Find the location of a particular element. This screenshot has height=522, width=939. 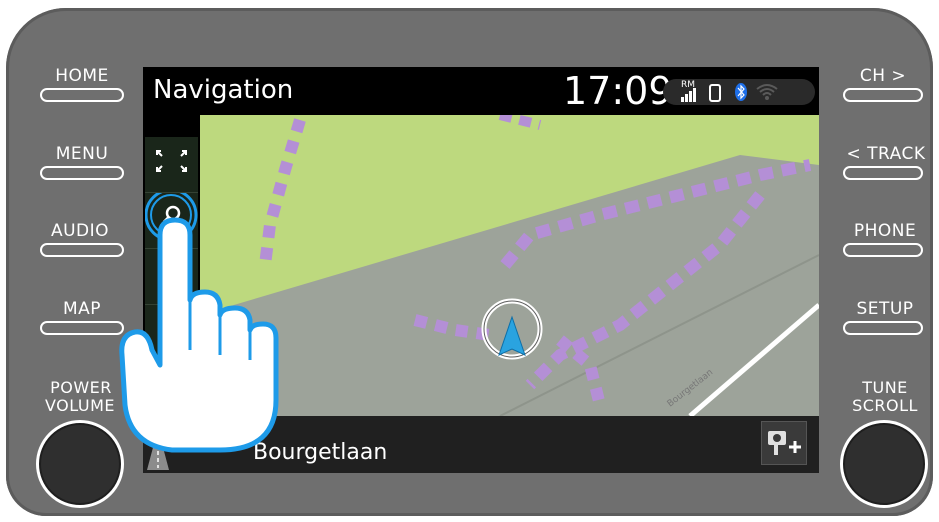

tune-label: TUNE is located at coordinates (885, 387).